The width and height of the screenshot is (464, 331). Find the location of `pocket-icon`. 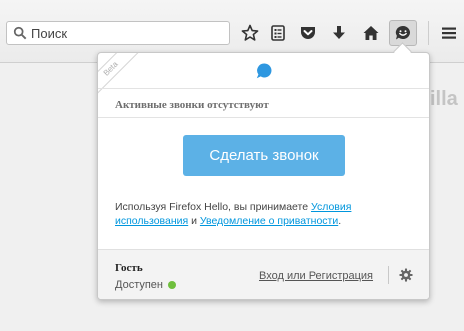

pocket-icon is located at coordinates (308, 33).